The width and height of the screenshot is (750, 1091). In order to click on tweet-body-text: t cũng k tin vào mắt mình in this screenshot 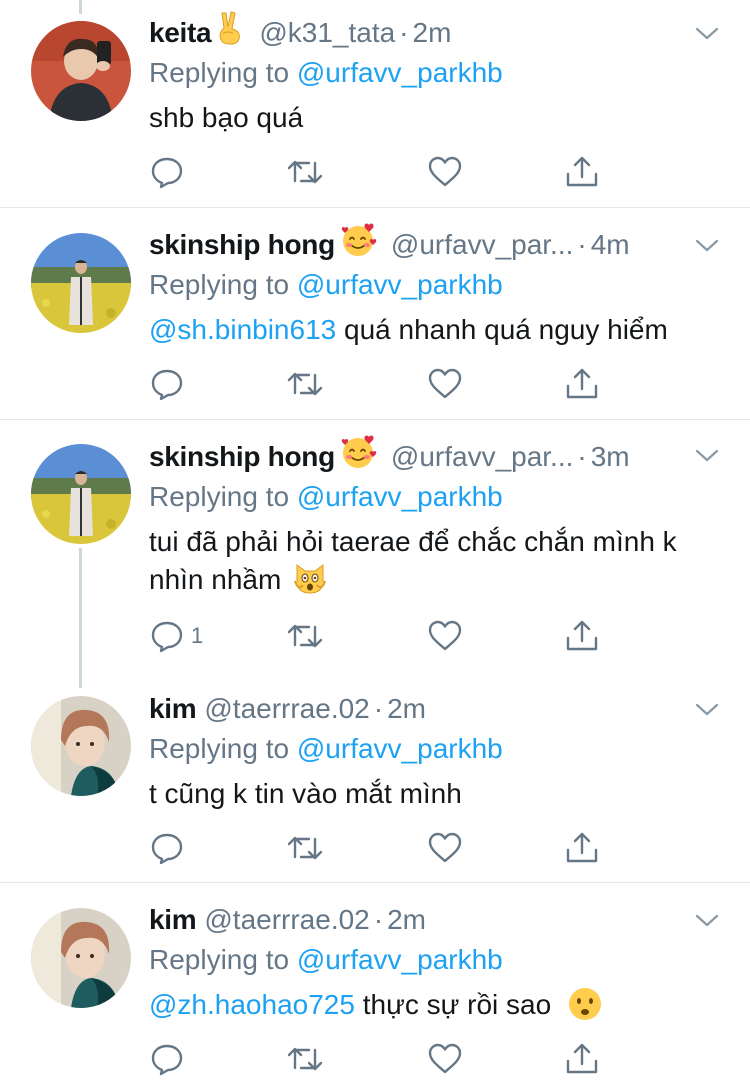, I will do `click(305, 793)`.